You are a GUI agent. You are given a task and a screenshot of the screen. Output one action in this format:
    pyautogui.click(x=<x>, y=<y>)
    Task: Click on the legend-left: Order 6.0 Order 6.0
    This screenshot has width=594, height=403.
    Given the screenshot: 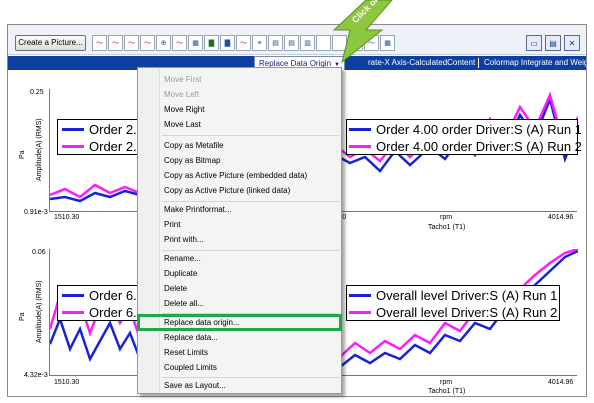 What is the action you would take?
    pyautogui.click(x=102, y=303)
    